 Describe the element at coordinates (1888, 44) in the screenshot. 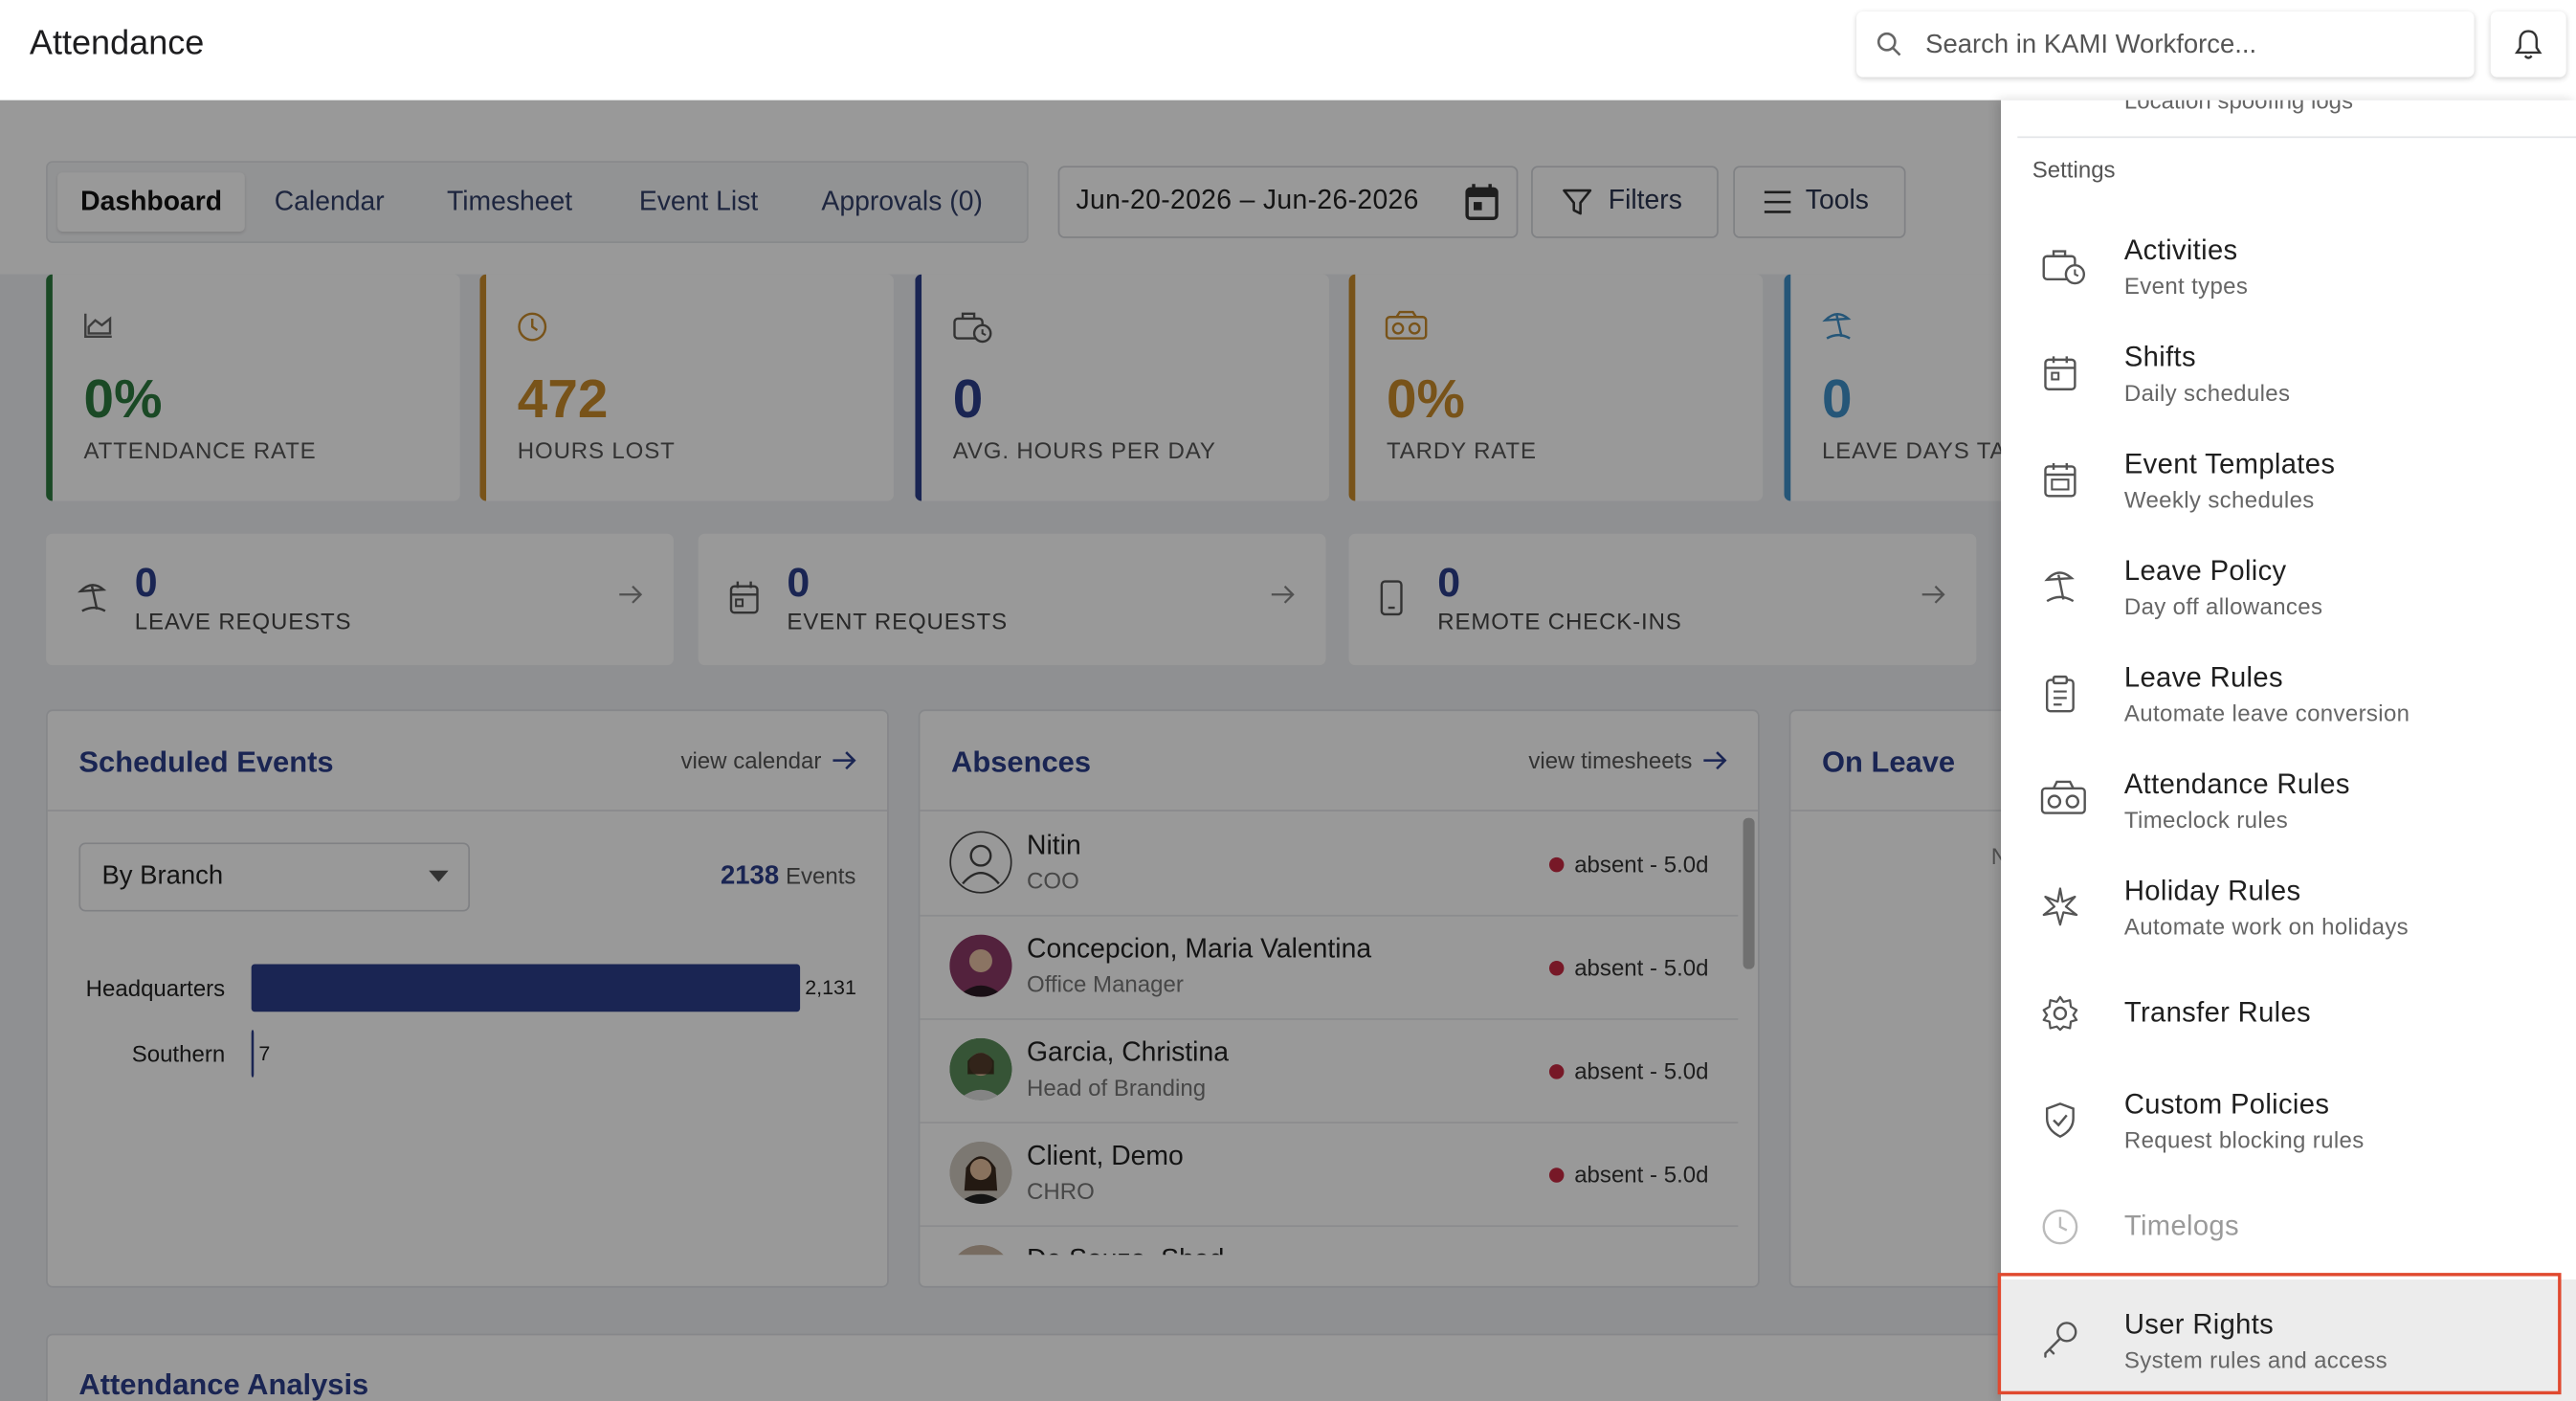

I see `search-icon` at that location.